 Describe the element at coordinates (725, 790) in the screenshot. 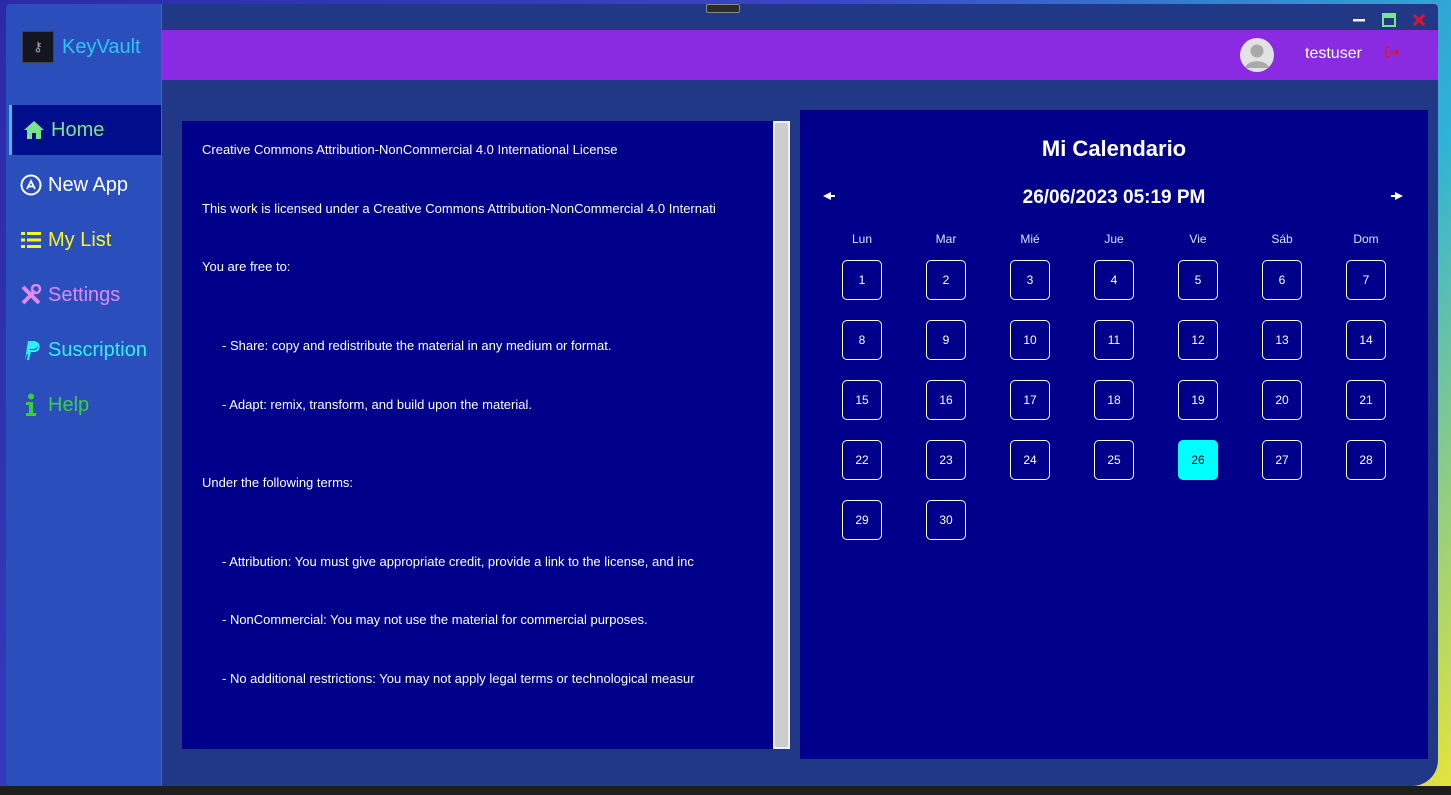

I see `background-editor-strip` at that location.